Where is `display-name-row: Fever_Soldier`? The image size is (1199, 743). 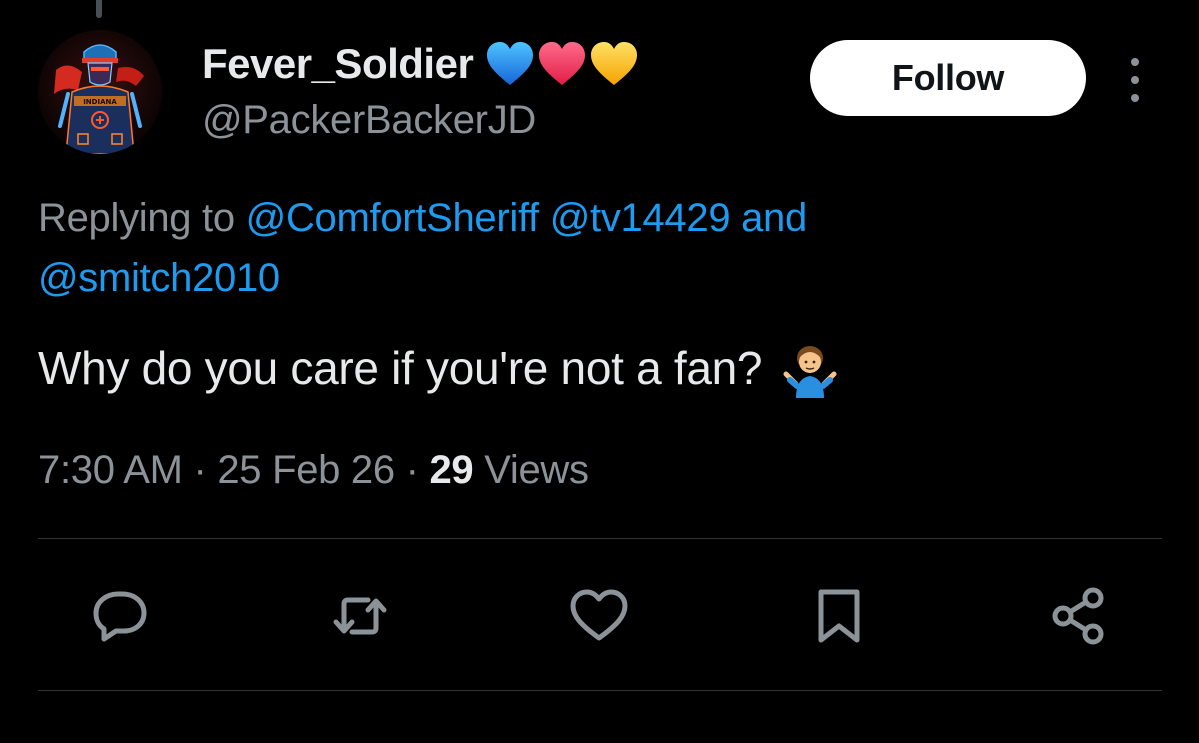 display-name-row: Fever_Soldier is located at coordinates (420, 64).